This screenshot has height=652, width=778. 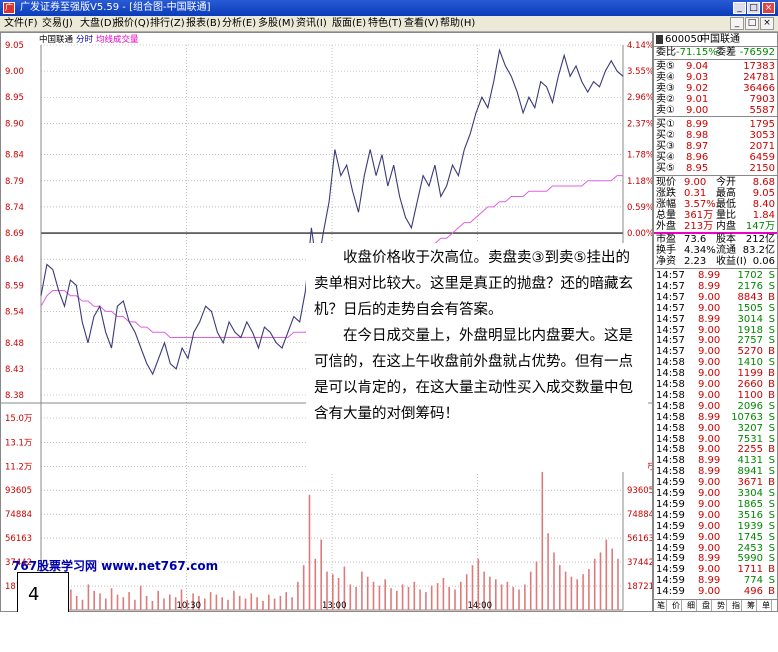 What do you see at coordinates (457, 23) in the screenshot?
I see `menu-help: 帮助(H)` at bounding box center [457, 23].